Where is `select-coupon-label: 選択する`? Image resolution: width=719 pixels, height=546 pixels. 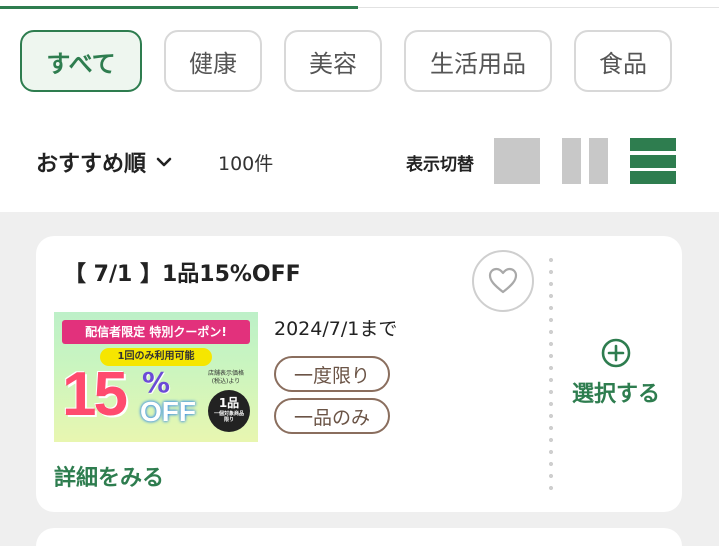 select-coupon-label: 選択する is located at coordinates (615, 394).